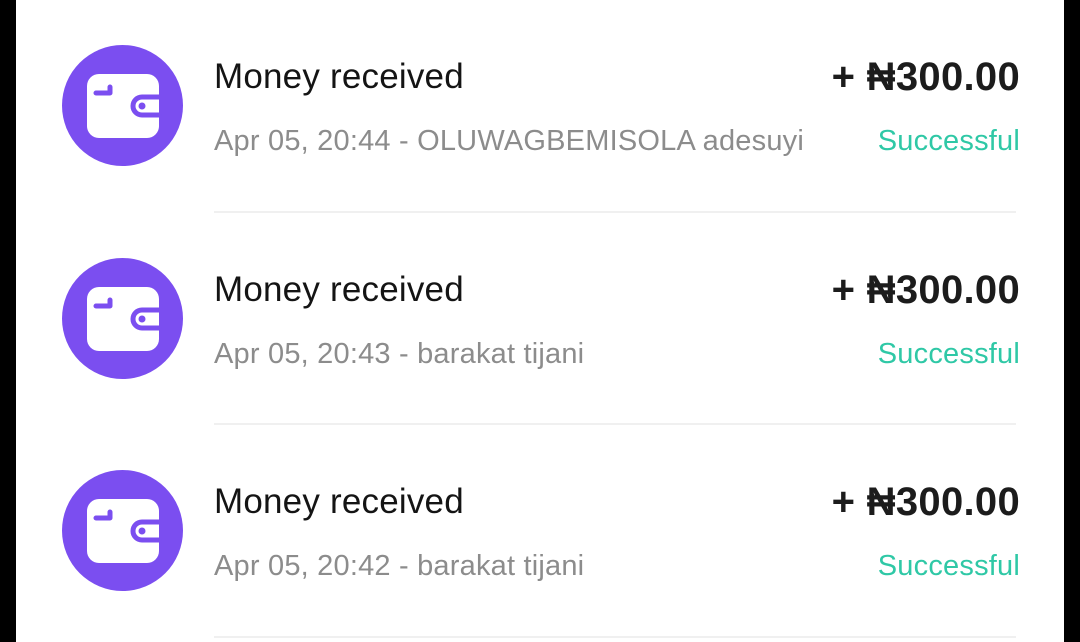 This screenshot has height=642, width=1080. Describe the element at coordinates (615, 636) in the screenshot. I see `divider` at that location.